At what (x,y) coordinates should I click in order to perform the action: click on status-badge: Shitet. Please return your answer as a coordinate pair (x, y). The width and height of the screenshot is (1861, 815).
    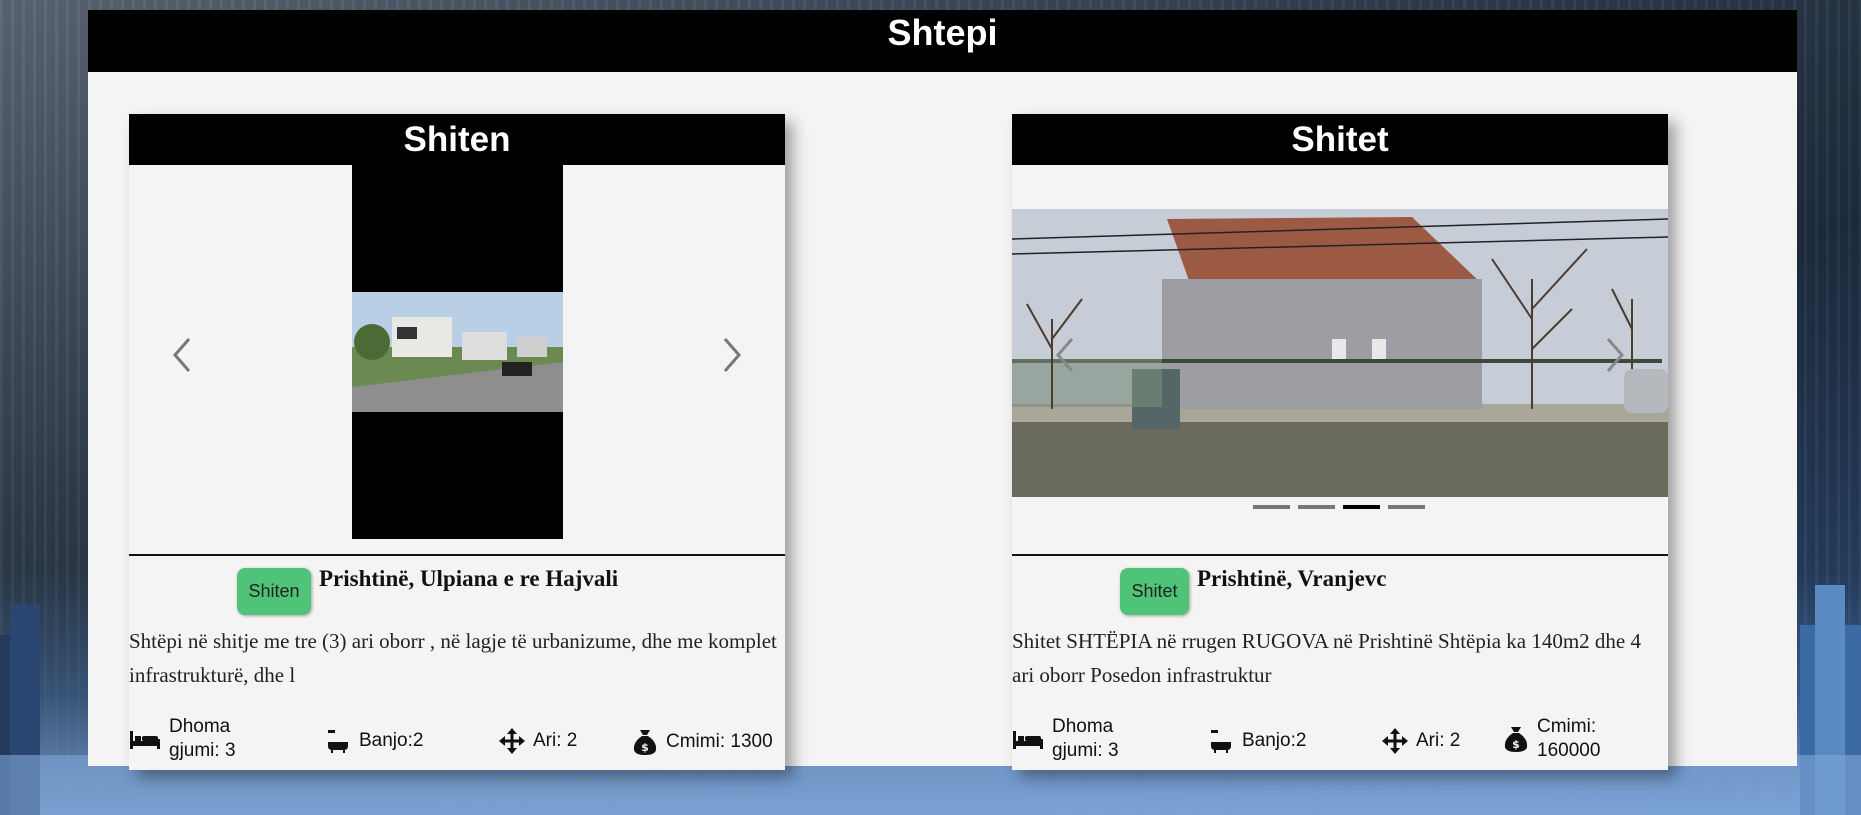
    Looking at the image, I should click on (1154, 591).